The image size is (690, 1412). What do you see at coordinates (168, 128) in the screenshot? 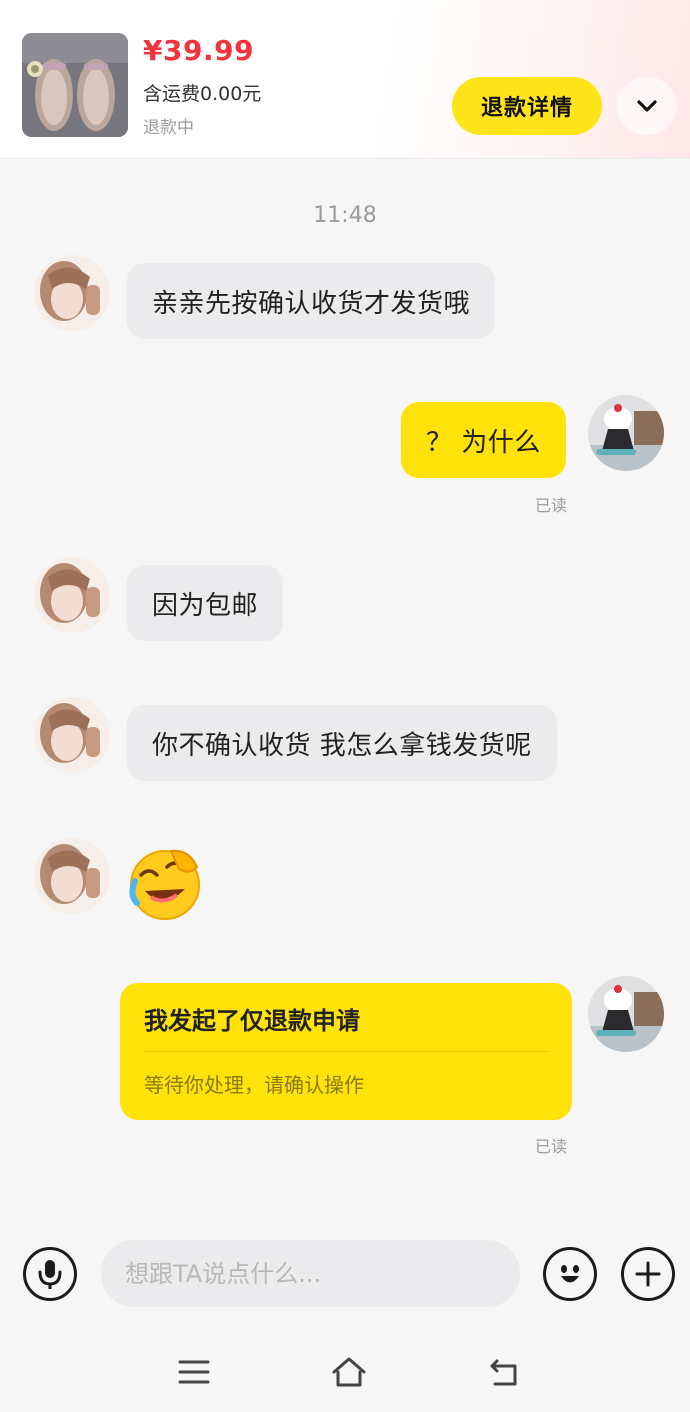
I see `order-status: 退款中` at bounding box center [168, 128].